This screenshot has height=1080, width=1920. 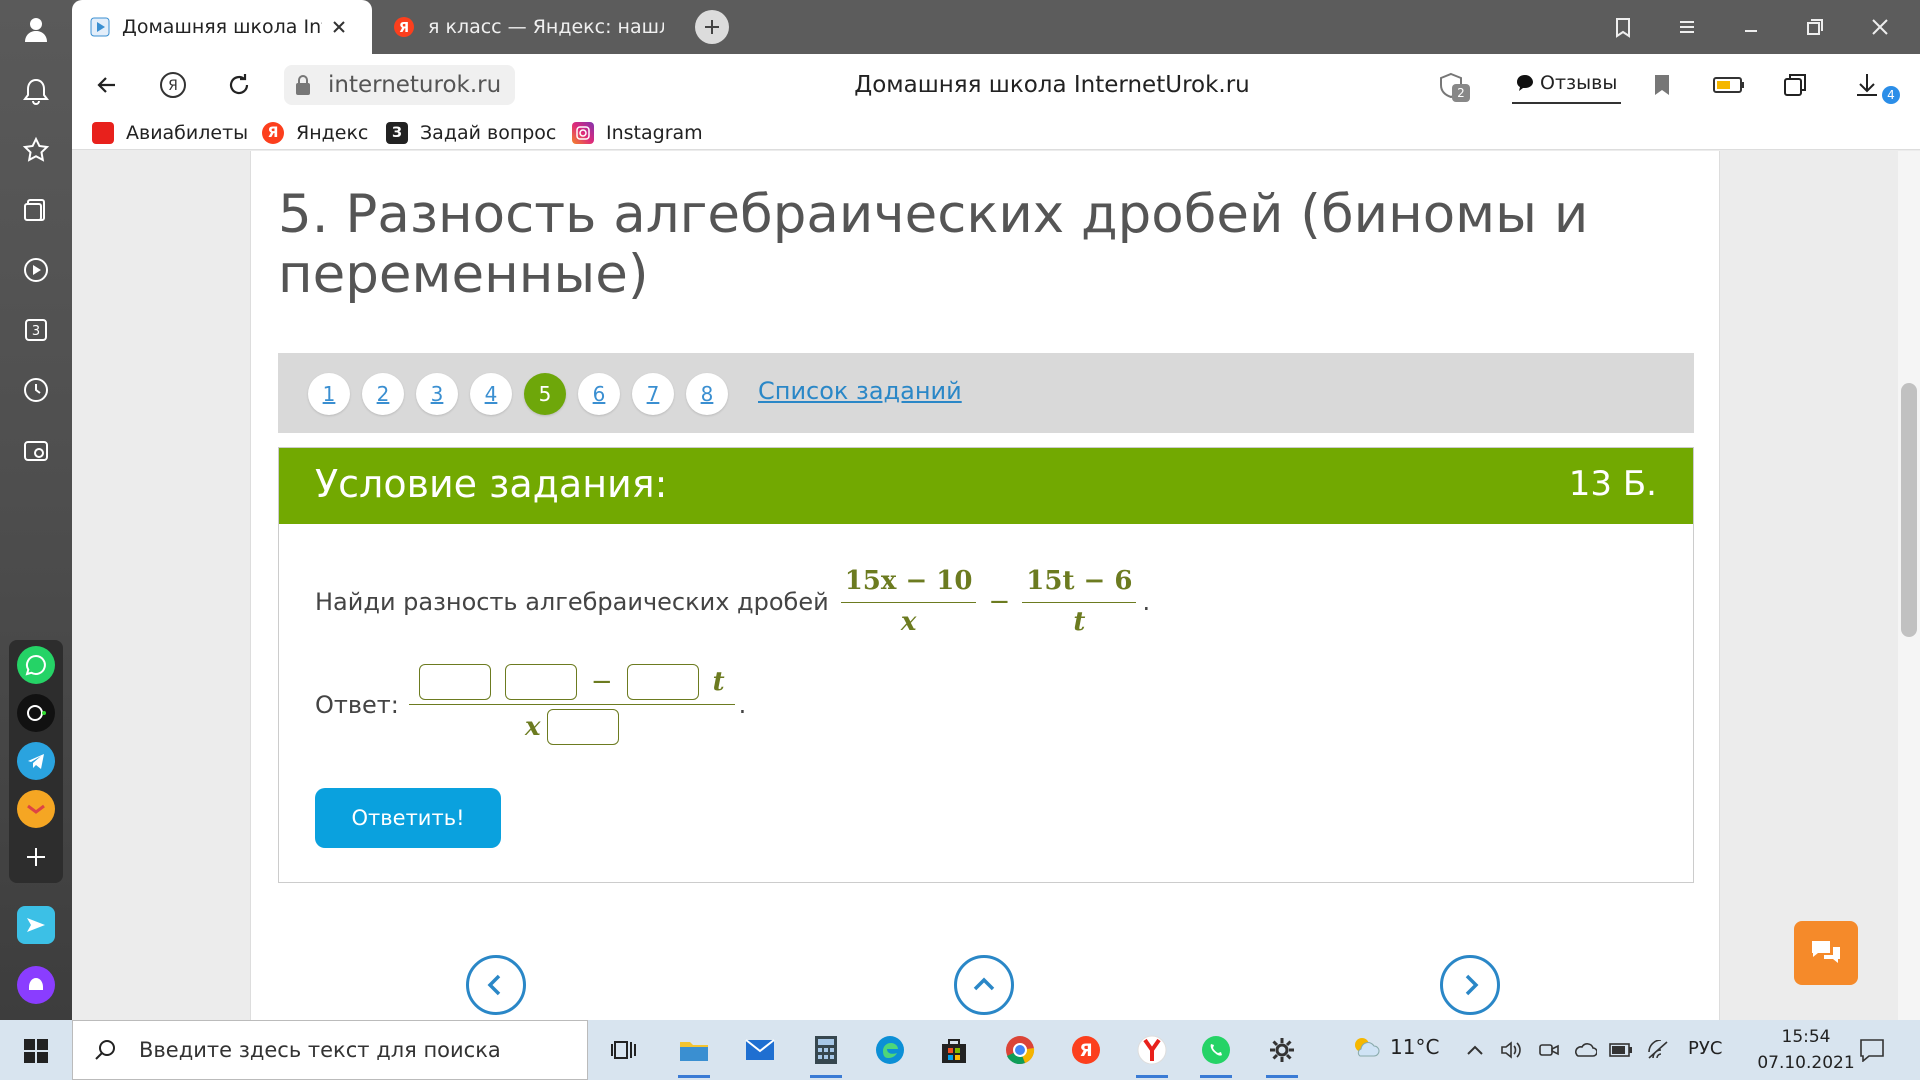 What do you see at coordinates (36, 809) in the screenshot?
I see `mail-icon` at bounding box center [36, 809].